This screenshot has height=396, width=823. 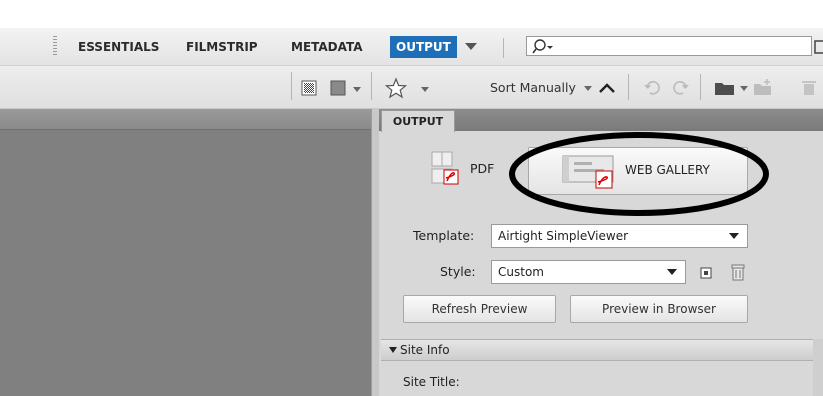 I want to click on window-restore-icon, so click(x=818, y=47).